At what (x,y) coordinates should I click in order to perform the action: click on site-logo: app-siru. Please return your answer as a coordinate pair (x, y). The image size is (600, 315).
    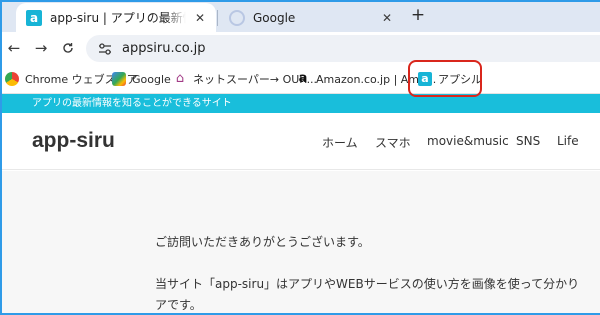
    Looking at the image, I should click on (73, 141).